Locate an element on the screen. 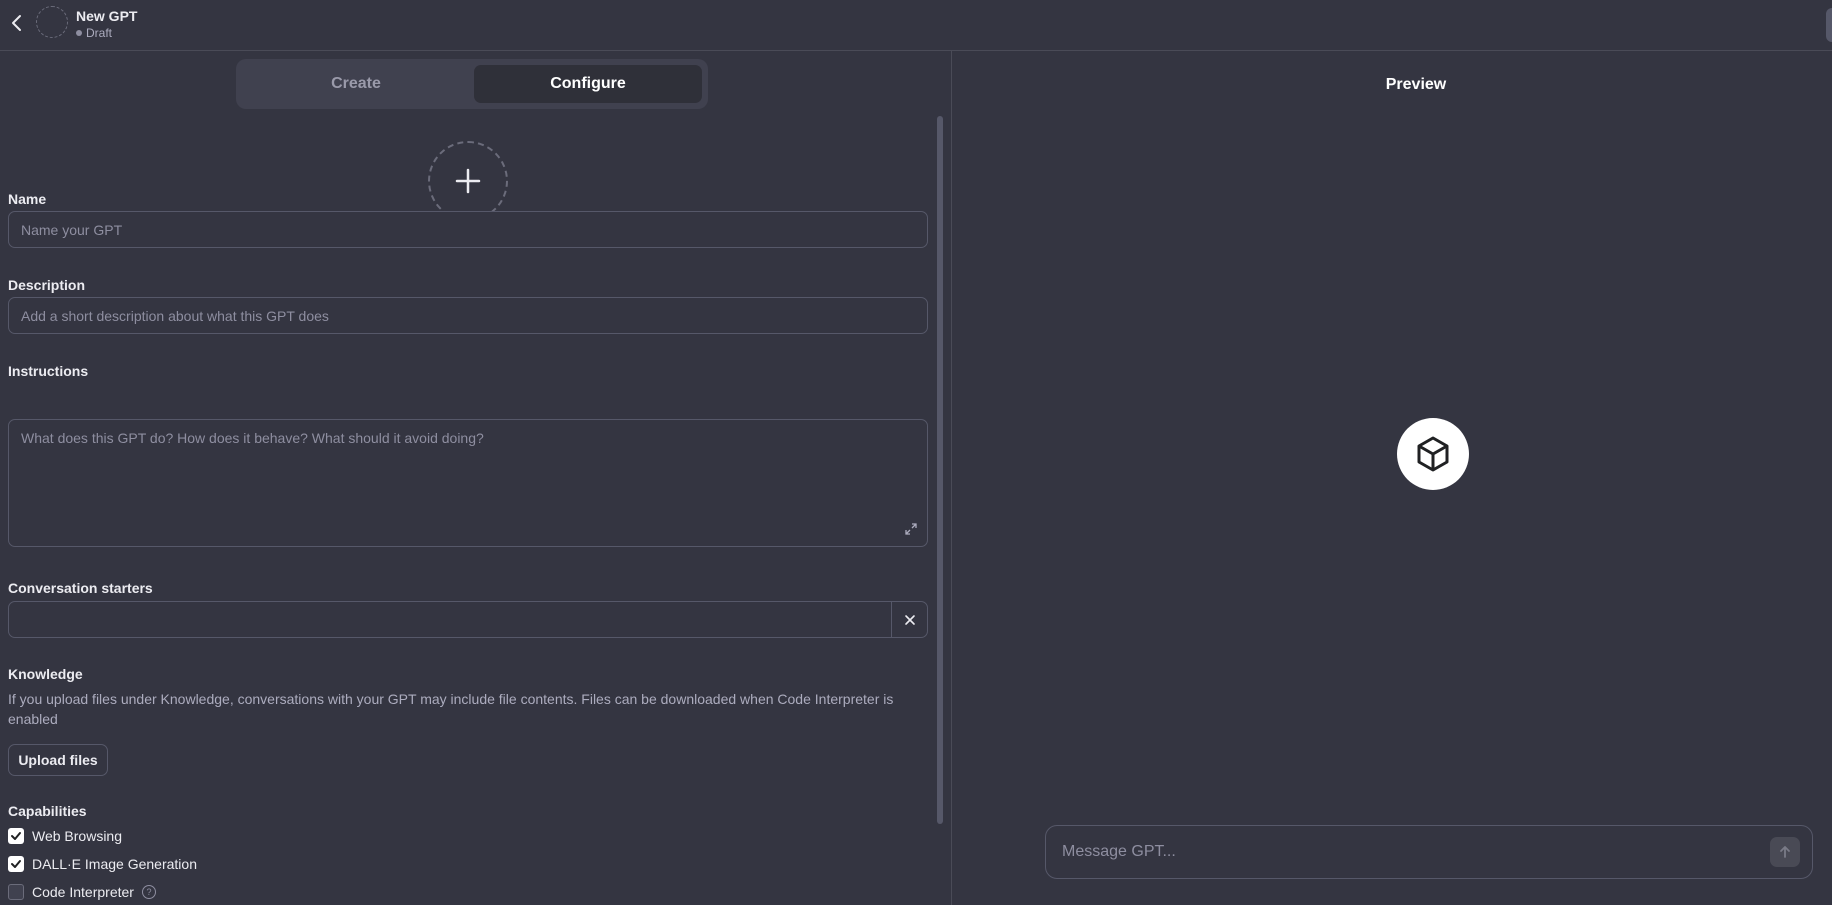 This screenshot has width=1832, height=905. name-input is located at coordinates (468, 229).